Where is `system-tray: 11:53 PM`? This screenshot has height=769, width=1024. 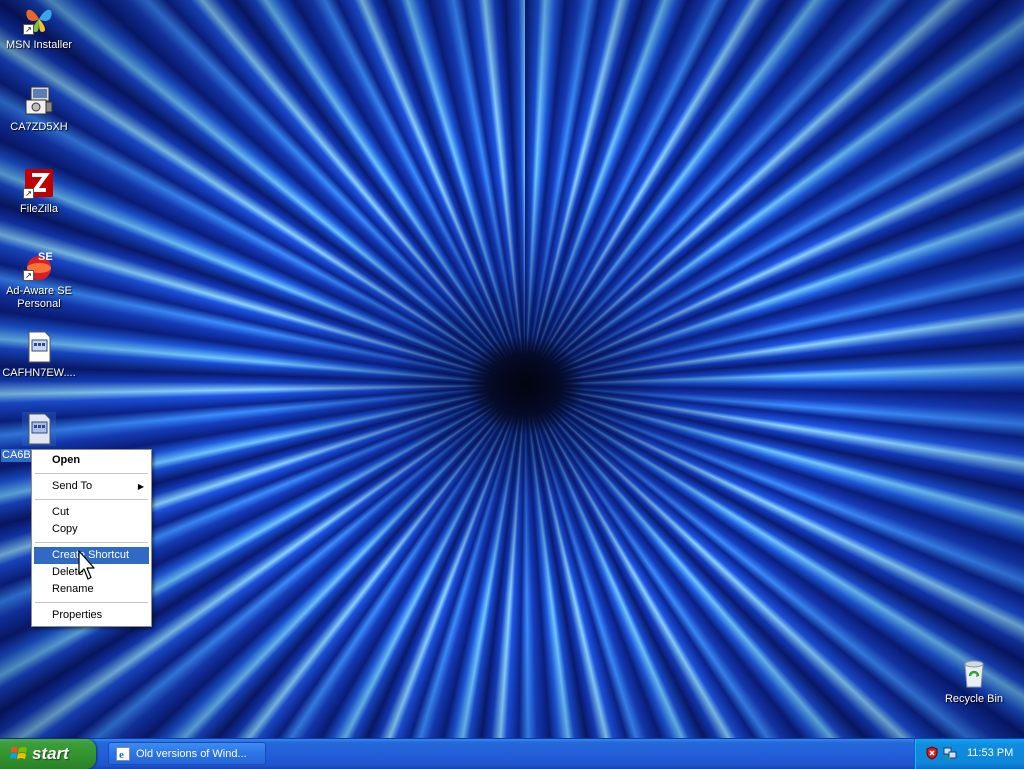 system-tray: 11:53 PM is located at coordinates (969, 754).